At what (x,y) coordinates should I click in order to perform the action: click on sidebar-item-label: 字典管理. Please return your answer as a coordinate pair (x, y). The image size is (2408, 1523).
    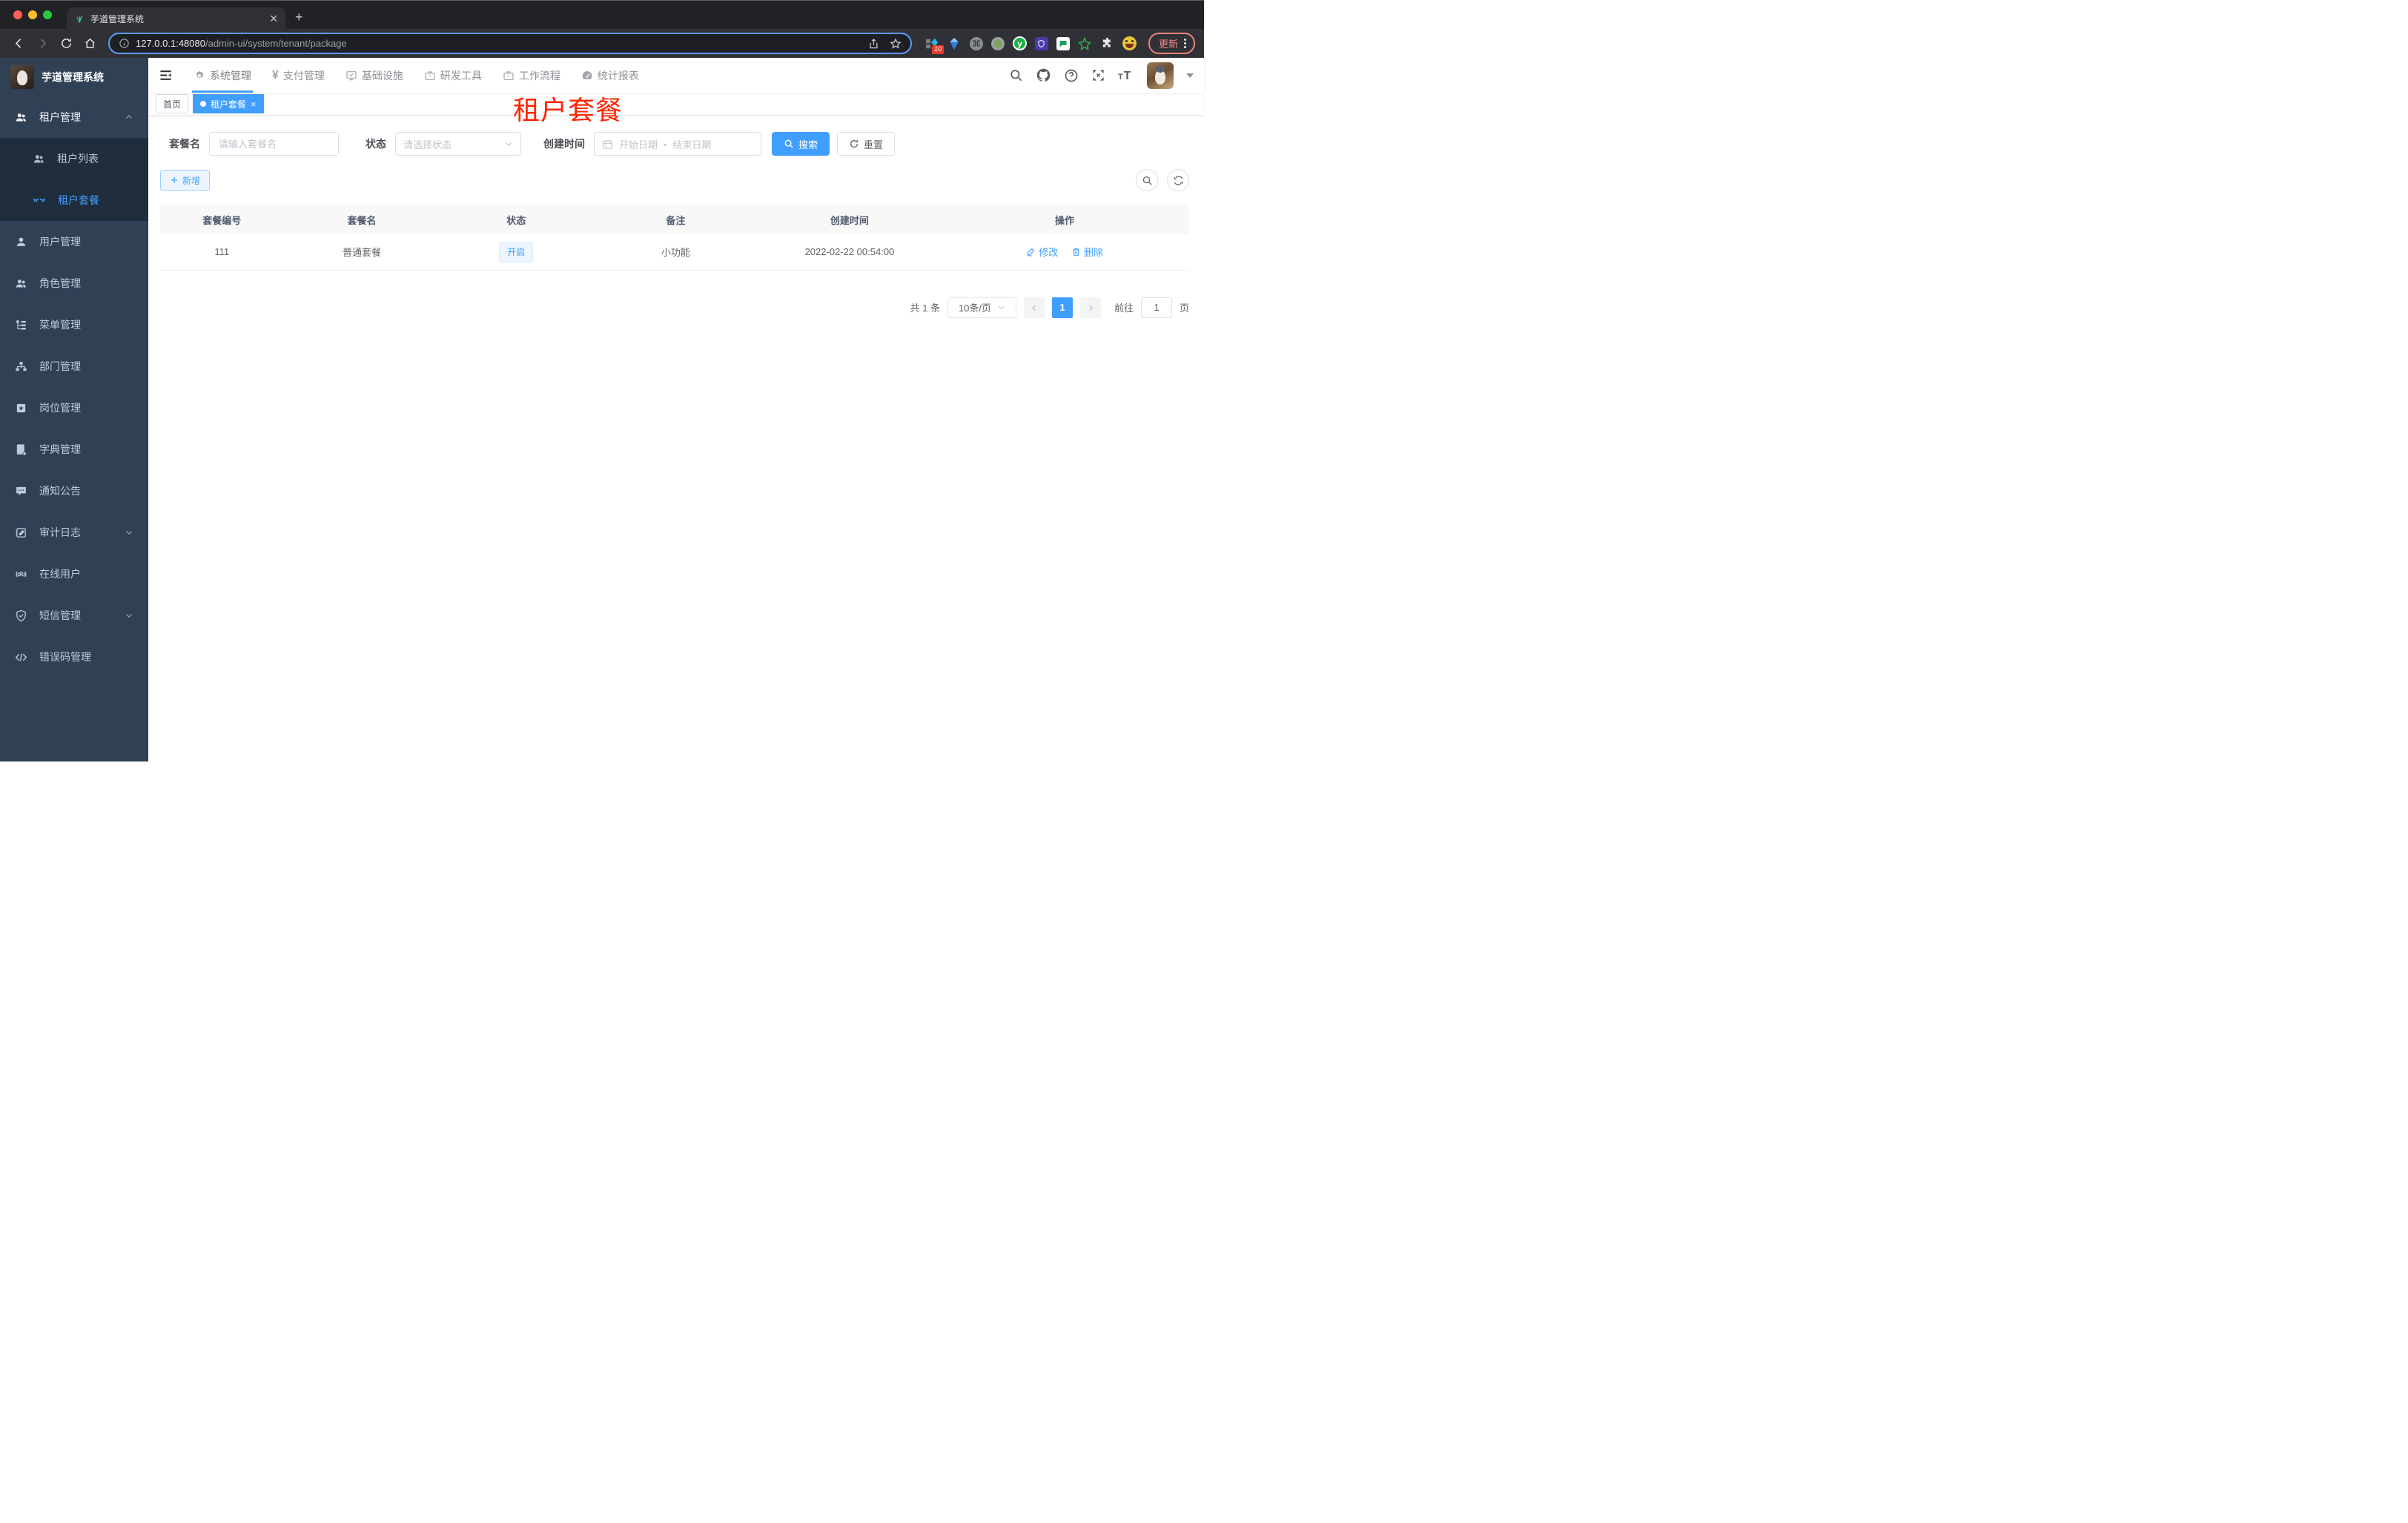
    Looking at the image, I should click on (60, 449).